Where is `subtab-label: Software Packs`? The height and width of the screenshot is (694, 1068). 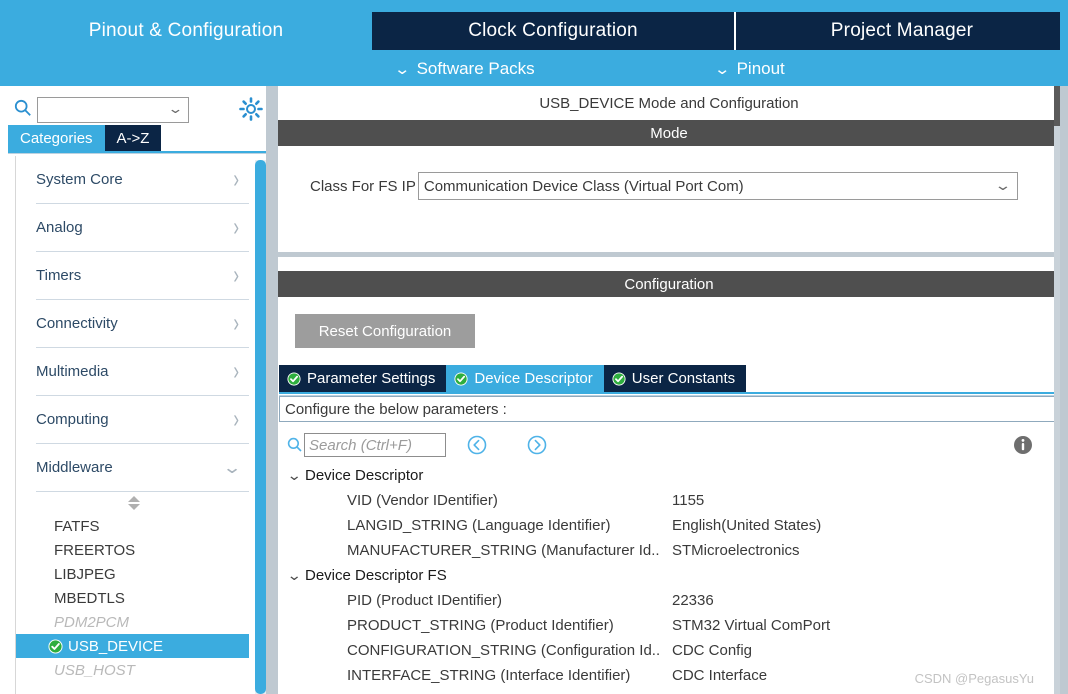
subtab-label: Software Packs is located at coordinates (475, 68).